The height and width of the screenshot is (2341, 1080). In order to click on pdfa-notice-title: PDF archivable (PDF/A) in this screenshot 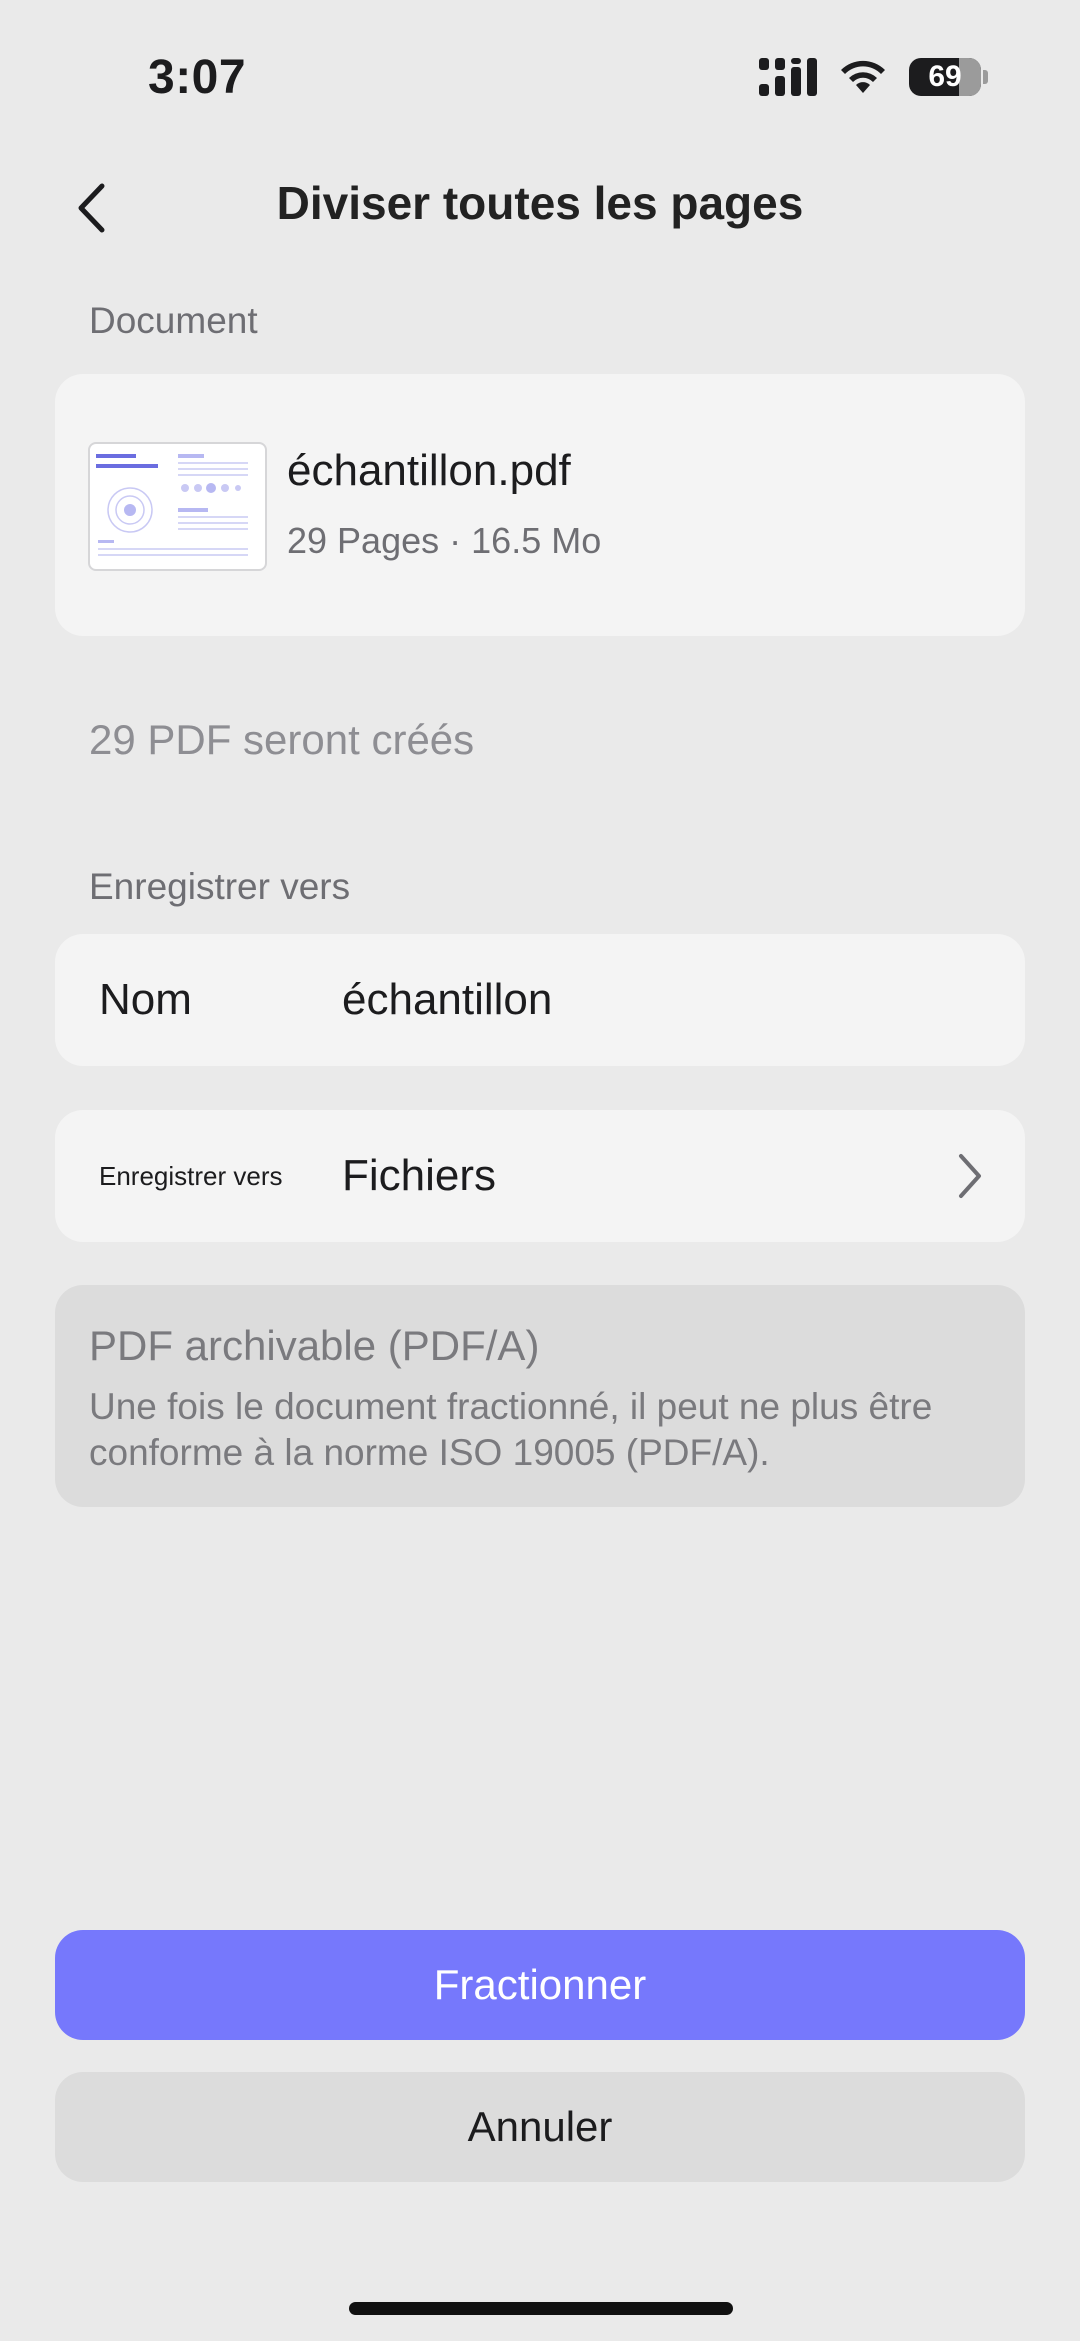, I will do `click(314, 1345)`.